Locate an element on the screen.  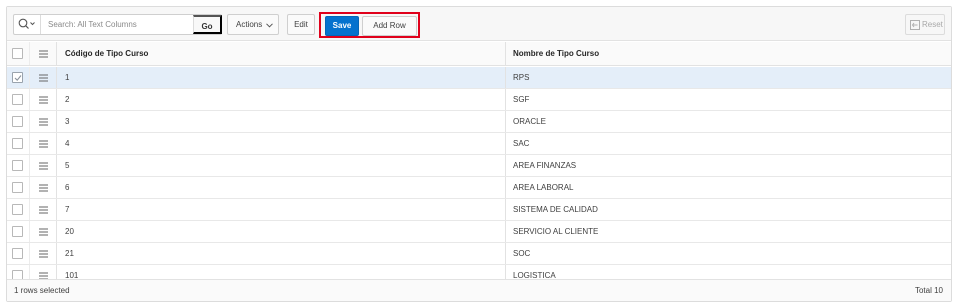
cell-codigo: 2 is located at coordinates (280, 99).